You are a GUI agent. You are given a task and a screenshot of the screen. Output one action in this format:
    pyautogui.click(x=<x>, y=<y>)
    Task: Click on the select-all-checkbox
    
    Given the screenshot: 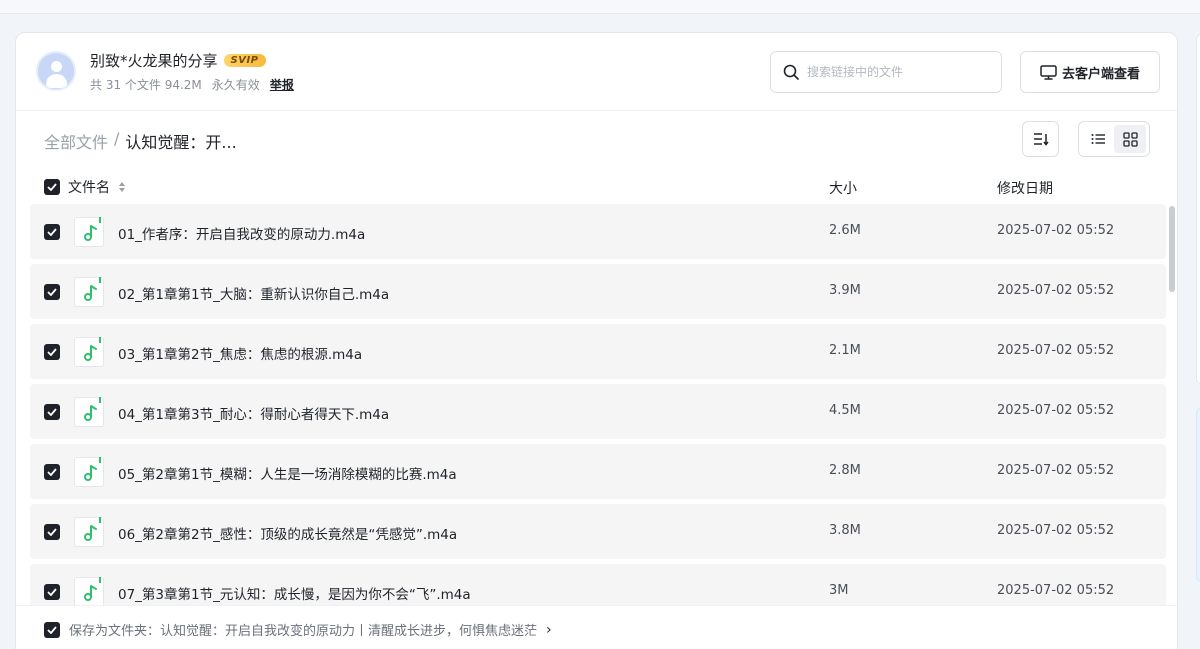 What is the action you would take?
    pyautogui.click(x=52, y=187)
    